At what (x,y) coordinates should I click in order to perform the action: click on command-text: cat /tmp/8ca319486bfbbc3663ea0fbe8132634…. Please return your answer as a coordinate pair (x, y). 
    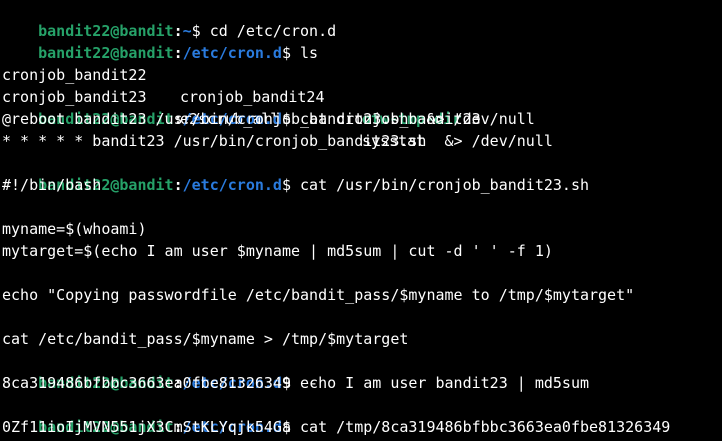
    Looking at the image, I should click on (485, 427).